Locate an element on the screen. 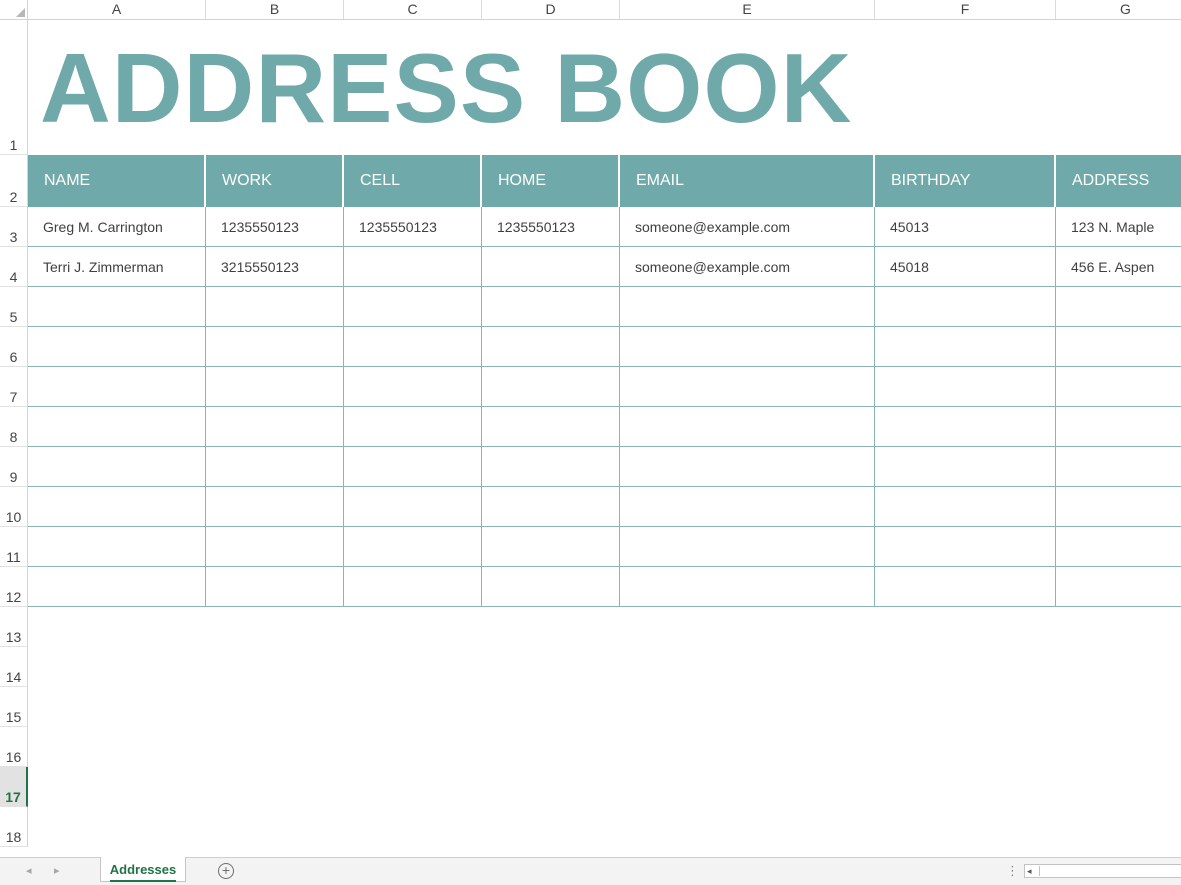 The height and width of the screenshot is (885, 1181). sheet-tab-addresses: Addresses is located at coordinates (143, 869).